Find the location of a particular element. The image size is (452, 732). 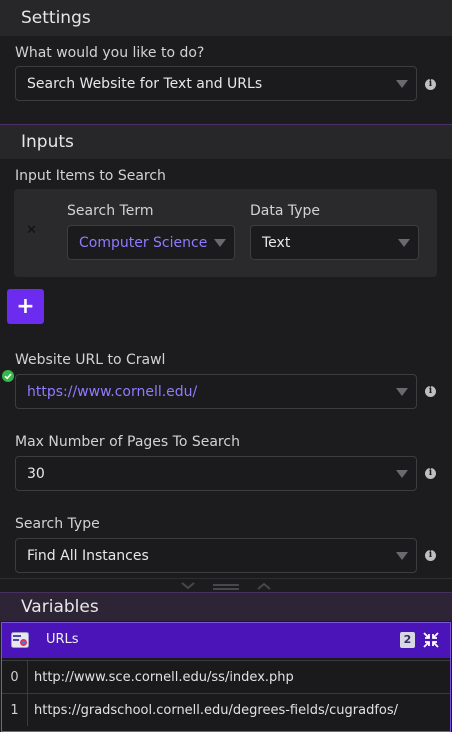

add-item-button: + is located at coordinates (25, 306).